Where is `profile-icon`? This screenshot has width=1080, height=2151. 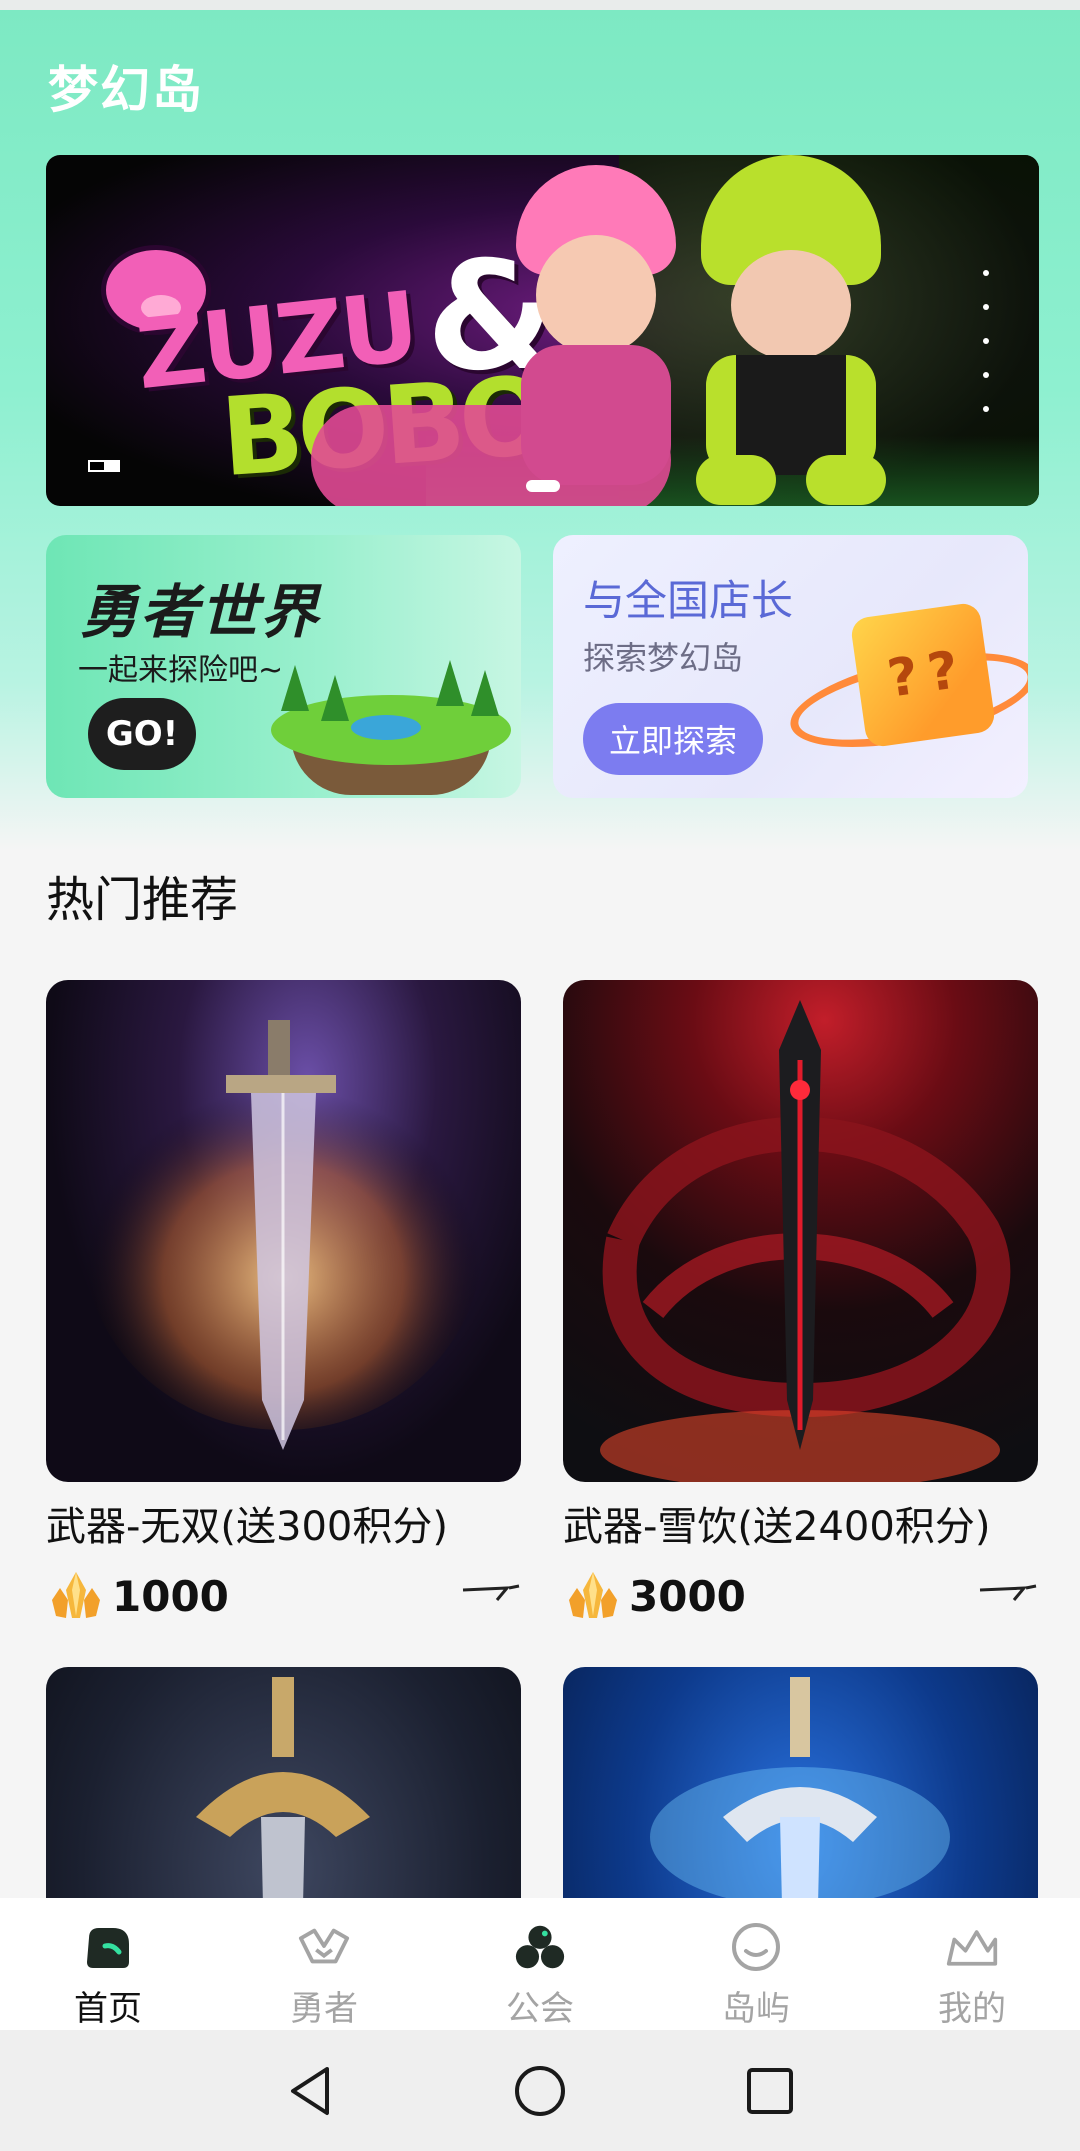
profile-icon is located at coordinates (972, 1946).